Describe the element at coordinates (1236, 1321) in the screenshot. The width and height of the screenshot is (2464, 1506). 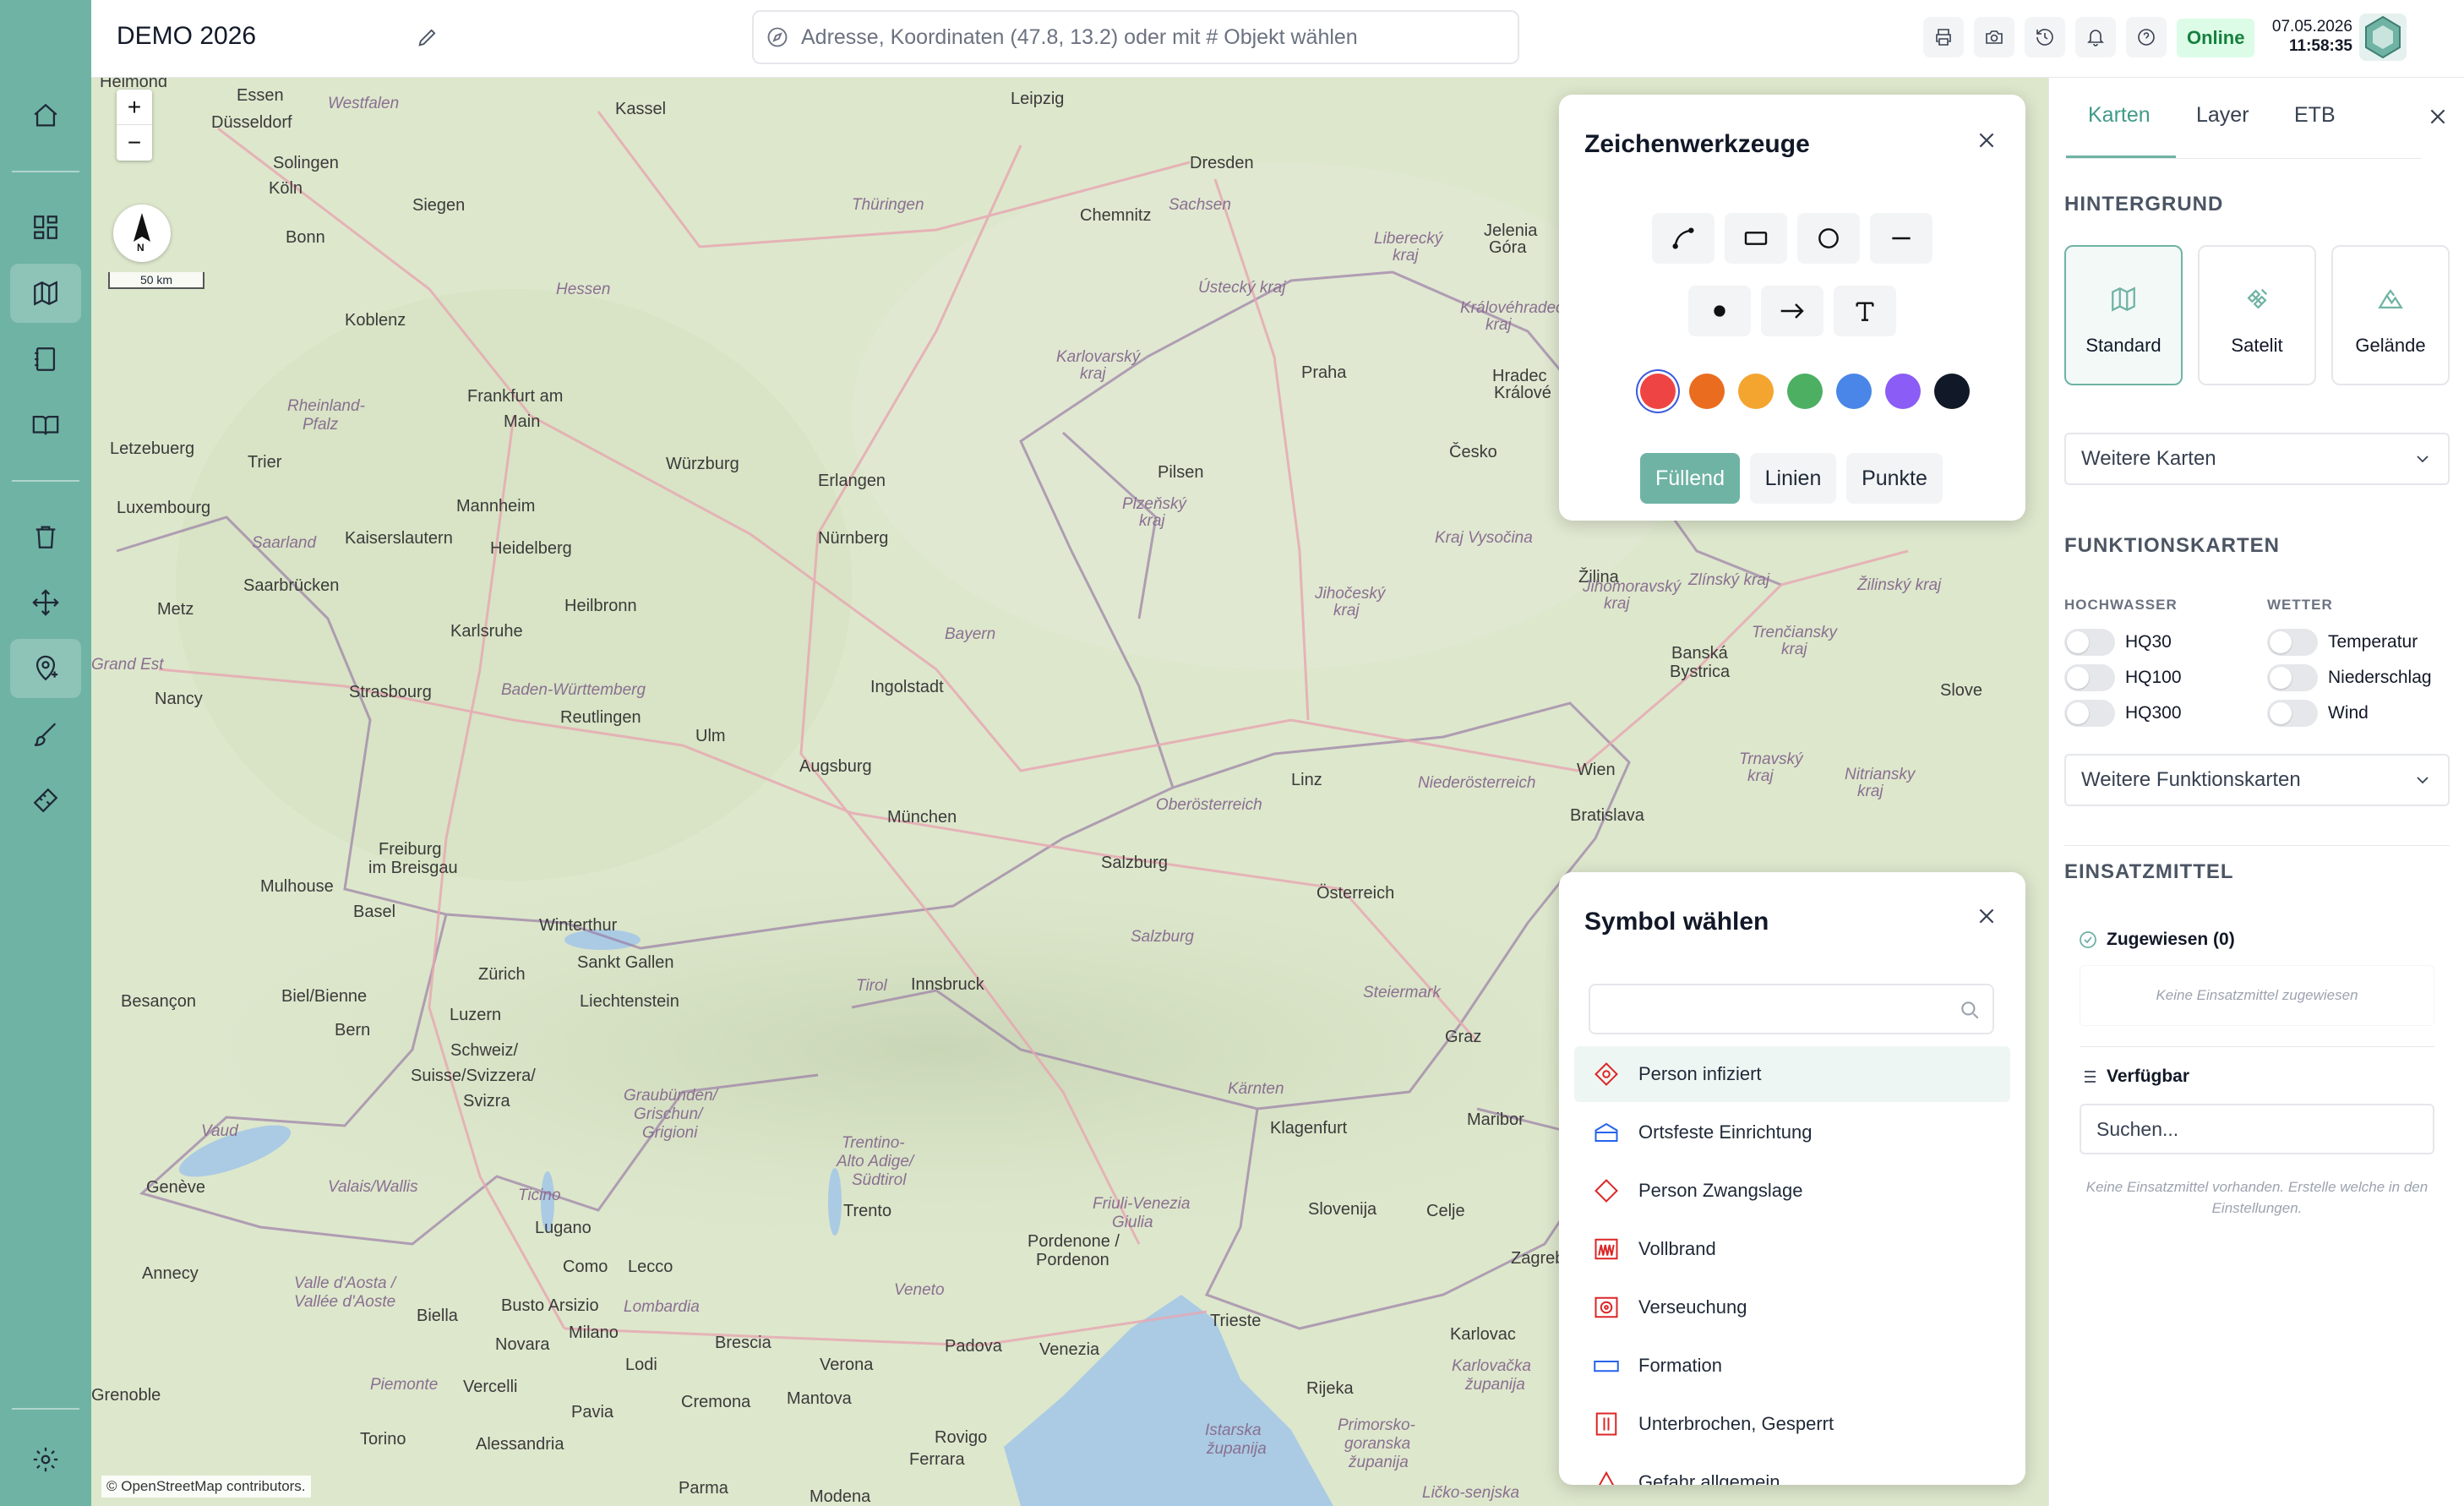
I see `map-city-label: Trieste` at that location.